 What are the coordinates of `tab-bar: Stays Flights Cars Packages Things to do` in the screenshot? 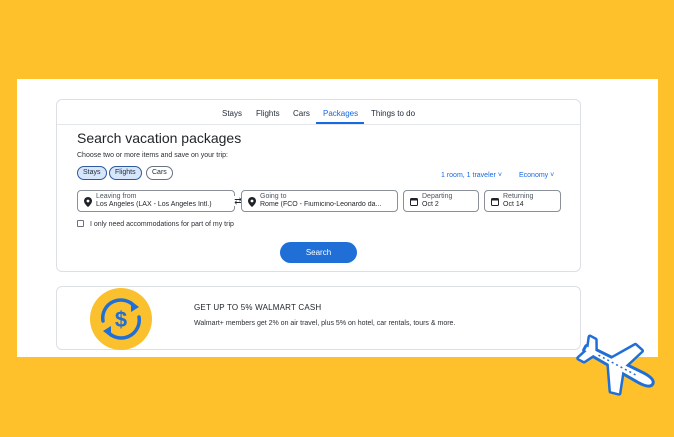 It's located at (318, 112).